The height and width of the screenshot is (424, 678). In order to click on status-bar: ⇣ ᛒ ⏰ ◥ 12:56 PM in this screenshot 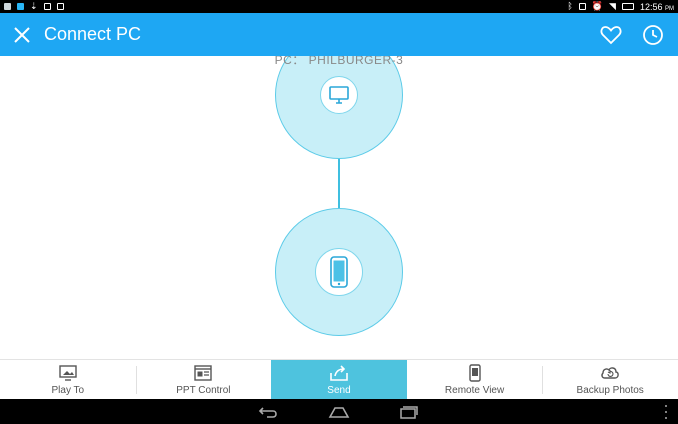, I will do `click(339, 6)`.